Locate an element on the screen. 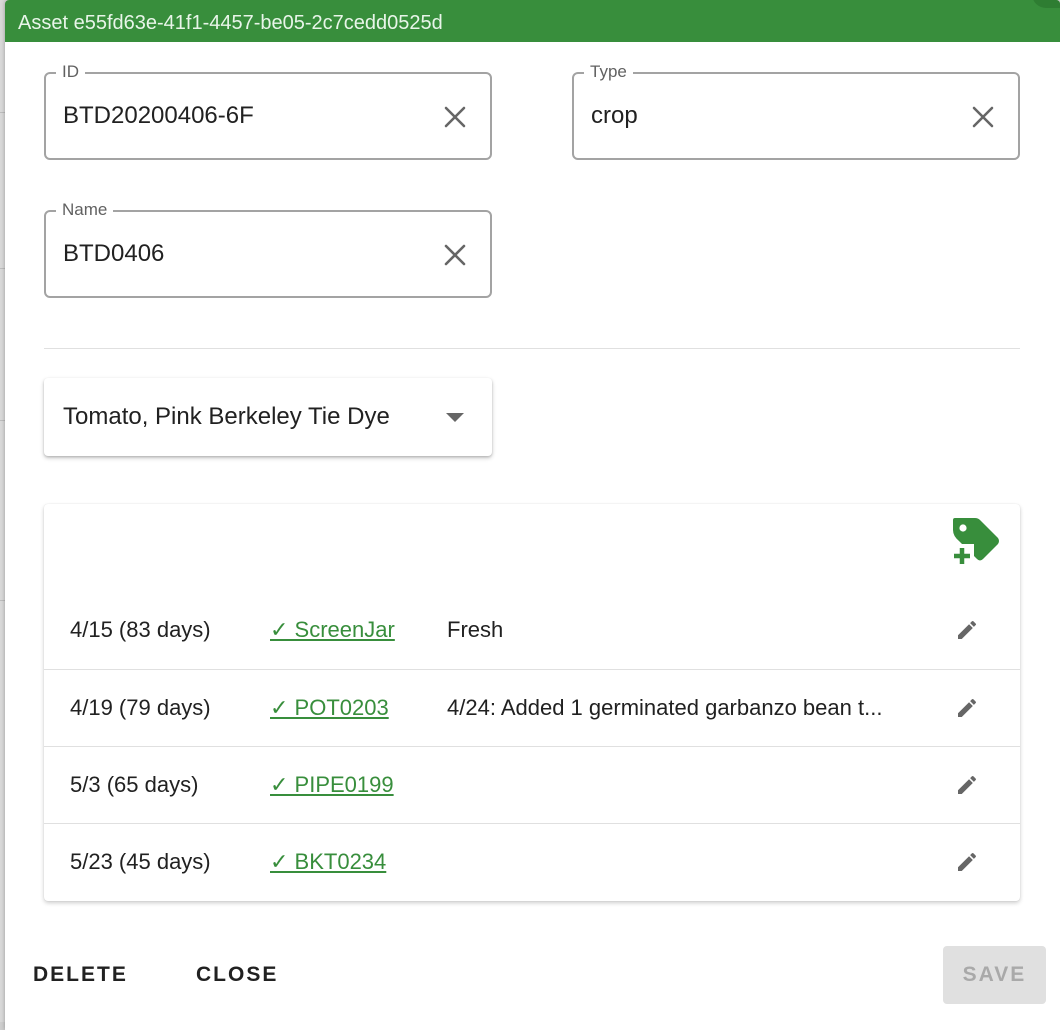 The width and height of the screenshot is (1060, 1030). save-button: SAVE is located at coordinates (994, 975).